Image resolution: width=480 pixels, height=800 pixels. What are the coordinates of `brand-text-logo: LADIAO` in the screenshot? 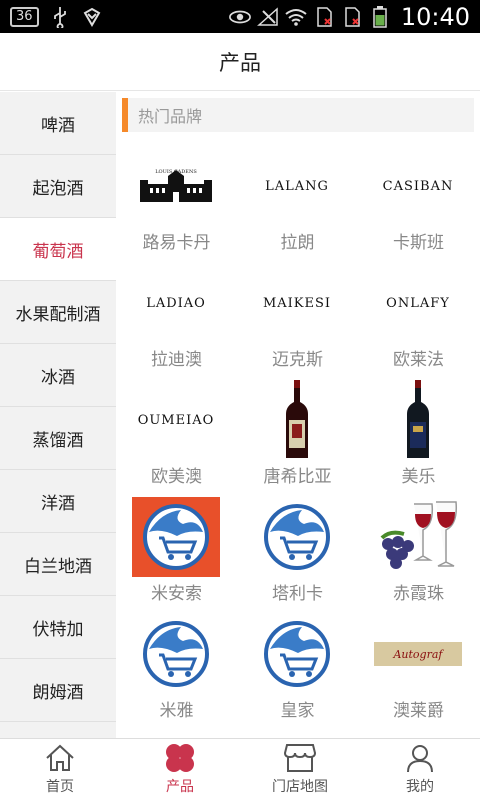 It's located at (176, 303).